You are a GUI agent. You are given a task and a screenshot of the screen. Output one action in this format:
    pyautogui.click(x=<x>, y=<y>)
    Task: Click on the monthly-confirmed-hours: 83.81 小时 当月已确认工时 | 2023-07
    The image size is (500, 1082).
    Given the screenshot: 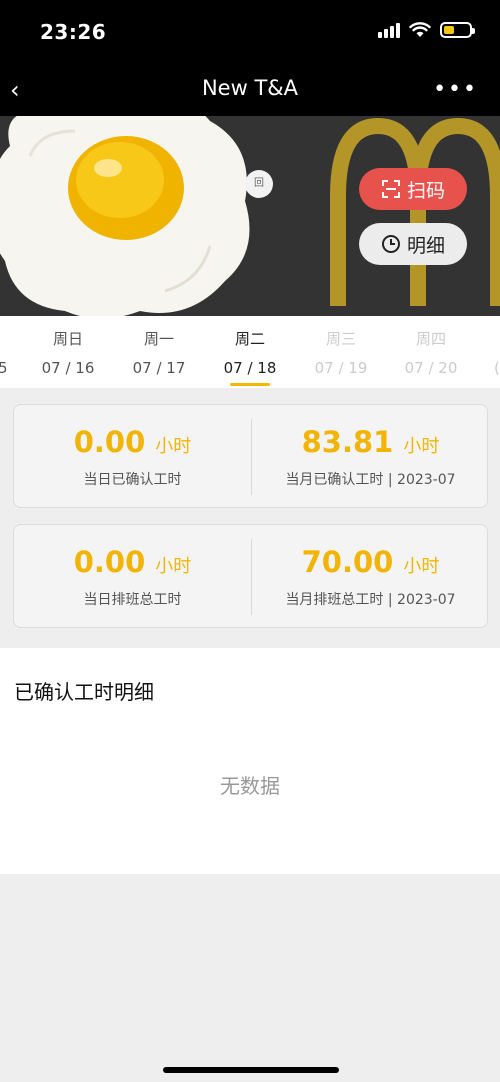 What is the action you would take?
    pyautogui.click(x=370, y=457)
    